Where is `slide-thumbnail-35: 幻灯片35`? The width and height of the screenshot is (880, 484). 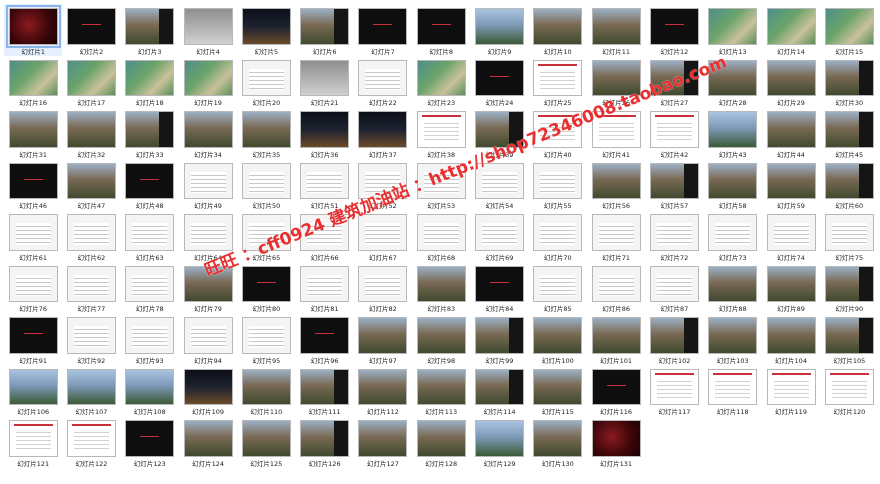 slide-thumbnail-35: 幻灯片35 is located at coordinates (266, 133).